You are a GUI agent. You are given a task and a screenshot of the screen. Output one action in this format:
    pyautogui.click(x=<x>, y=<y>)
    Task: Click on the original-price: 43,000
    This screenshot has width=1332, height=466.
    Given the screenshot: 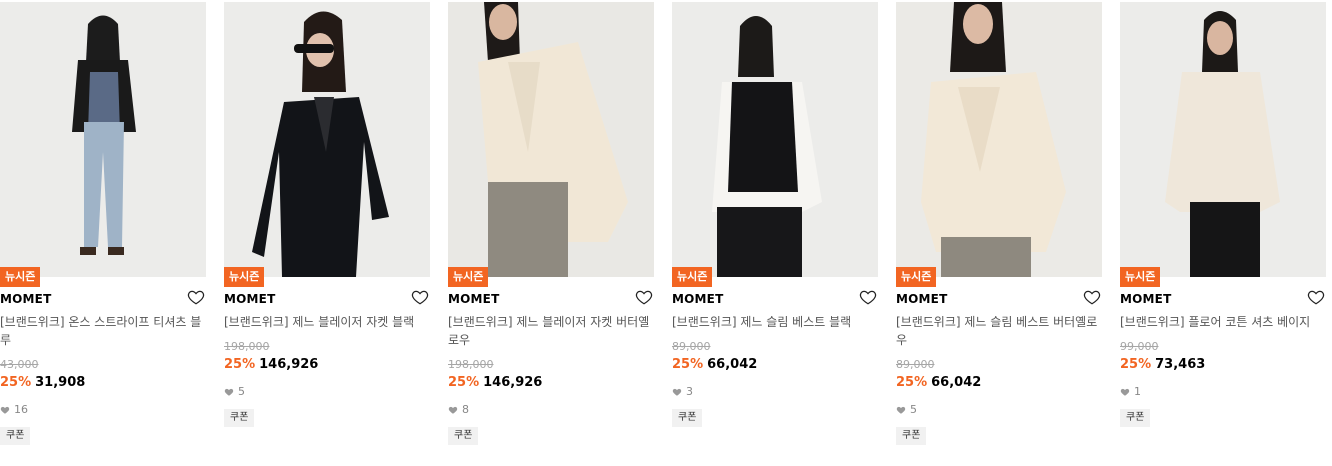 What is the action you would take?
    pyautogui.click(x=19, y=364)
    